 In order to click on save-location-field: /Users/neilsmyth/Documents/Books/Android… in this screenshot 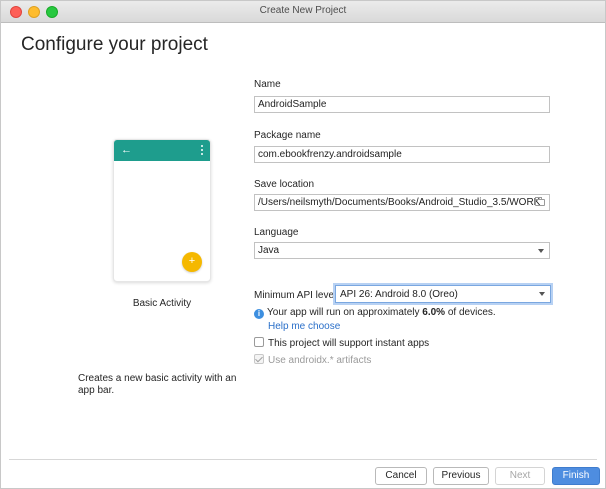, I will do `click(402, 202)`.